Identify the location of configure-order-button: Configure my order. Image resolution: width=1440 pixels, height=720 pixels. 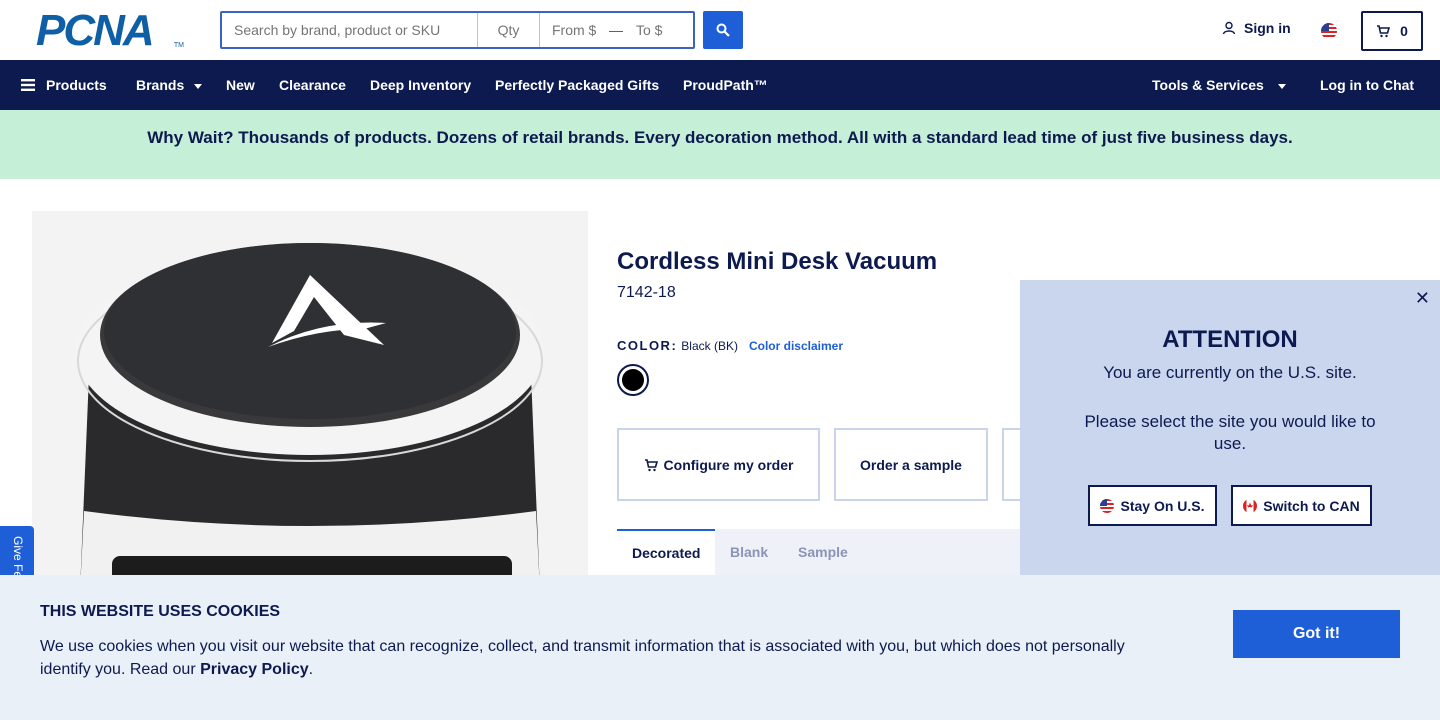
(718, 464).